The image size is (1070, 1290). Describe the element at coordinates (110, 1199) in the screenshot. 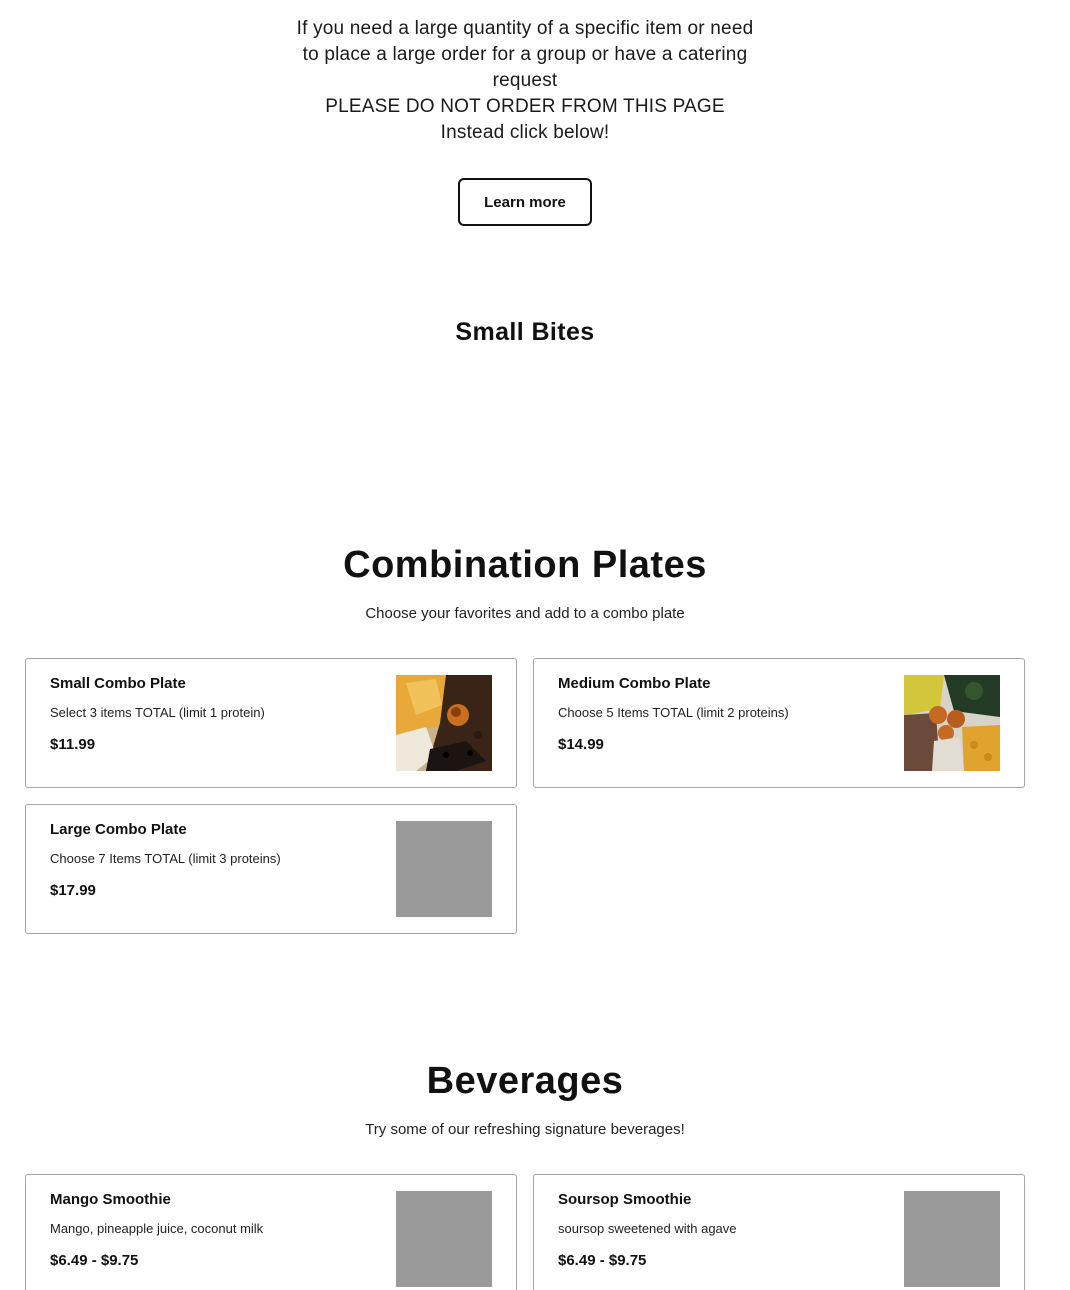

I see `item-name: Mango Smoothie` at that location.